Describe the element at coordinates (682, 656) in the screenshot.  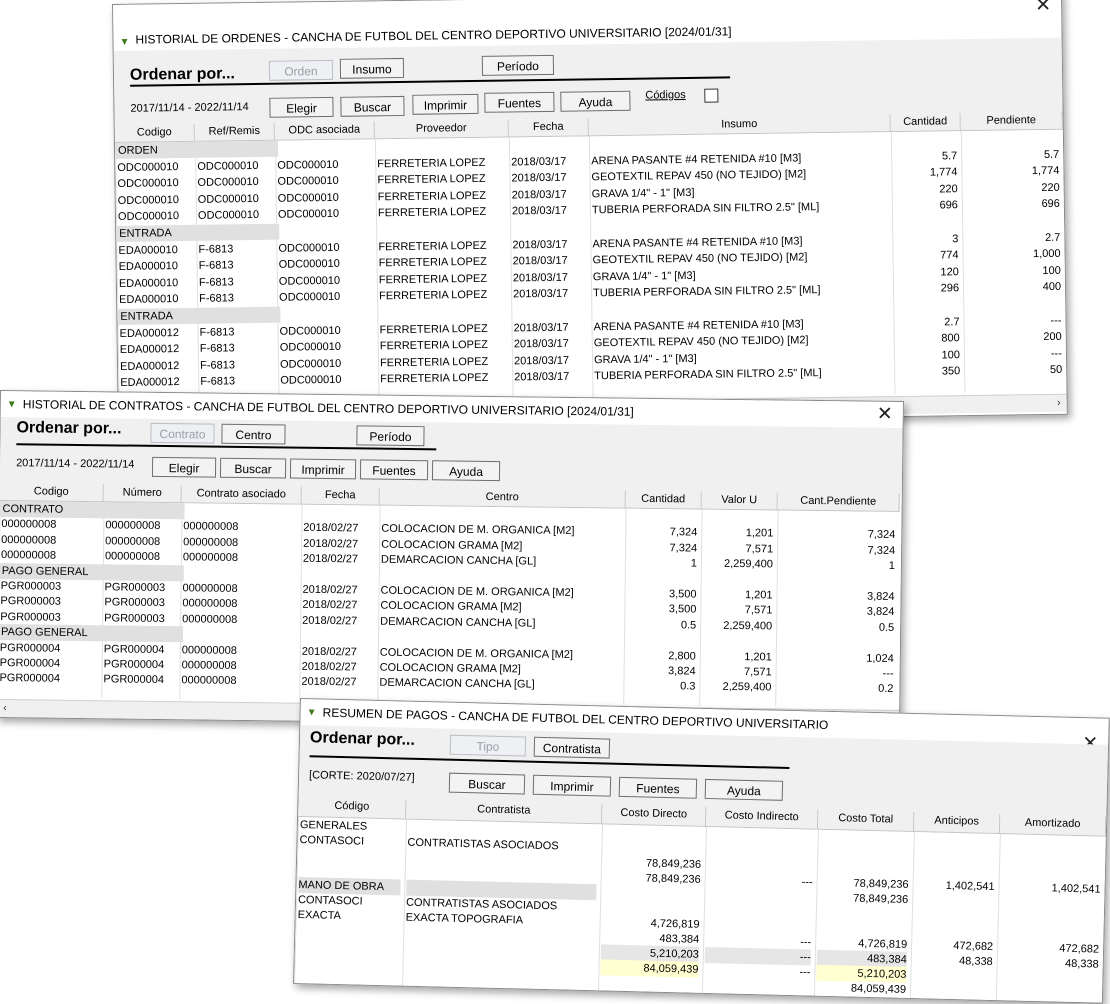
I see `table-cell: 2,800` at that location.